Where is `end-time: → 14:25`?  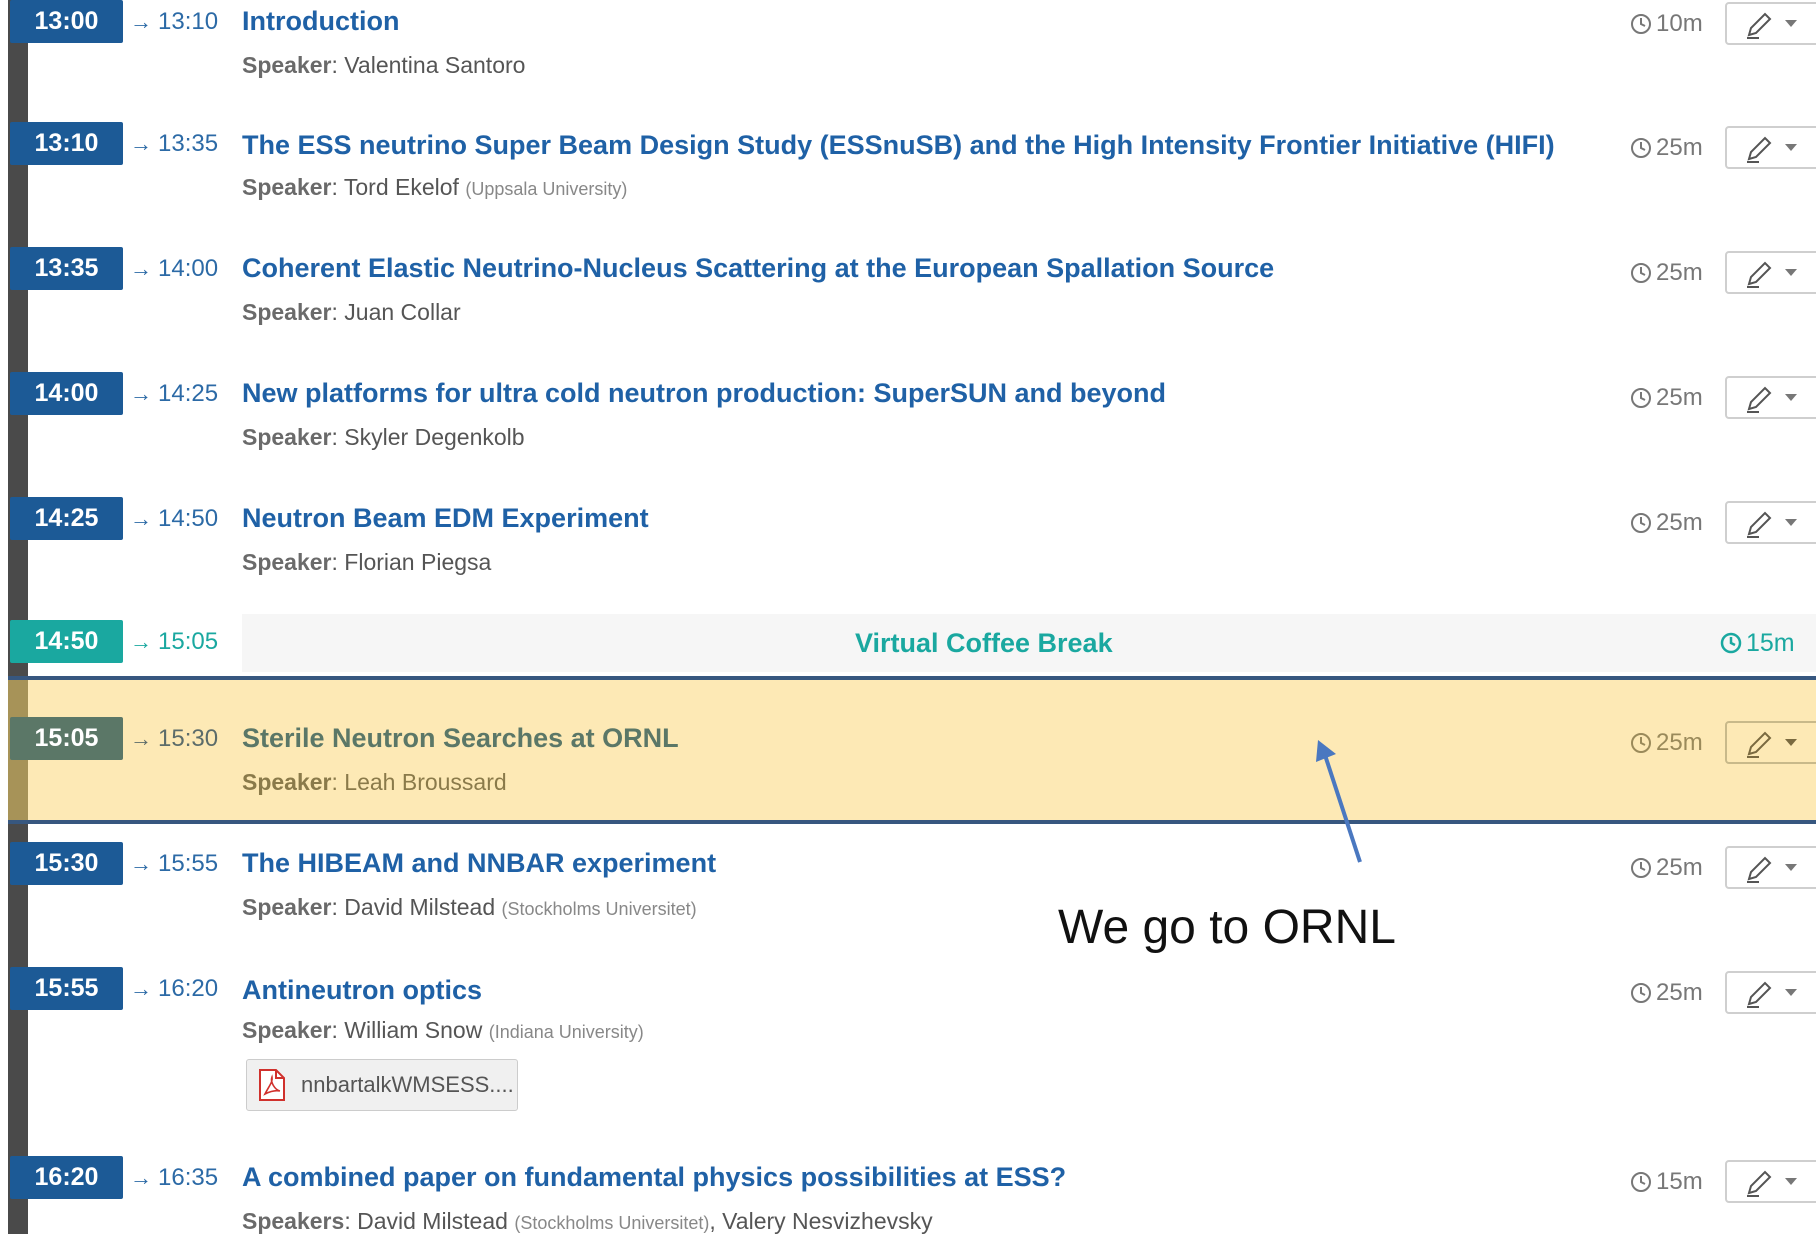 end-time: → 14:25 is located at coordinates (174, 393).